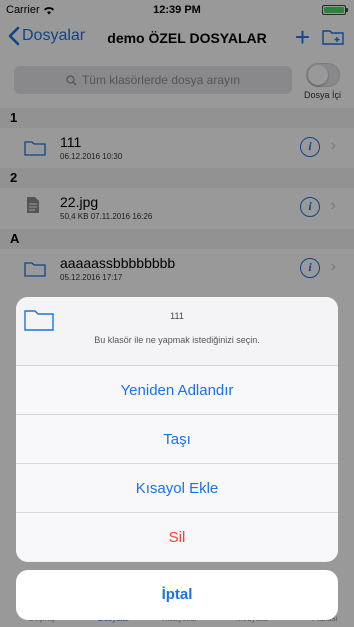  Describe the element at coordinates (177, 536) in the screenshot. I see `delete-button: Sil` at that location.